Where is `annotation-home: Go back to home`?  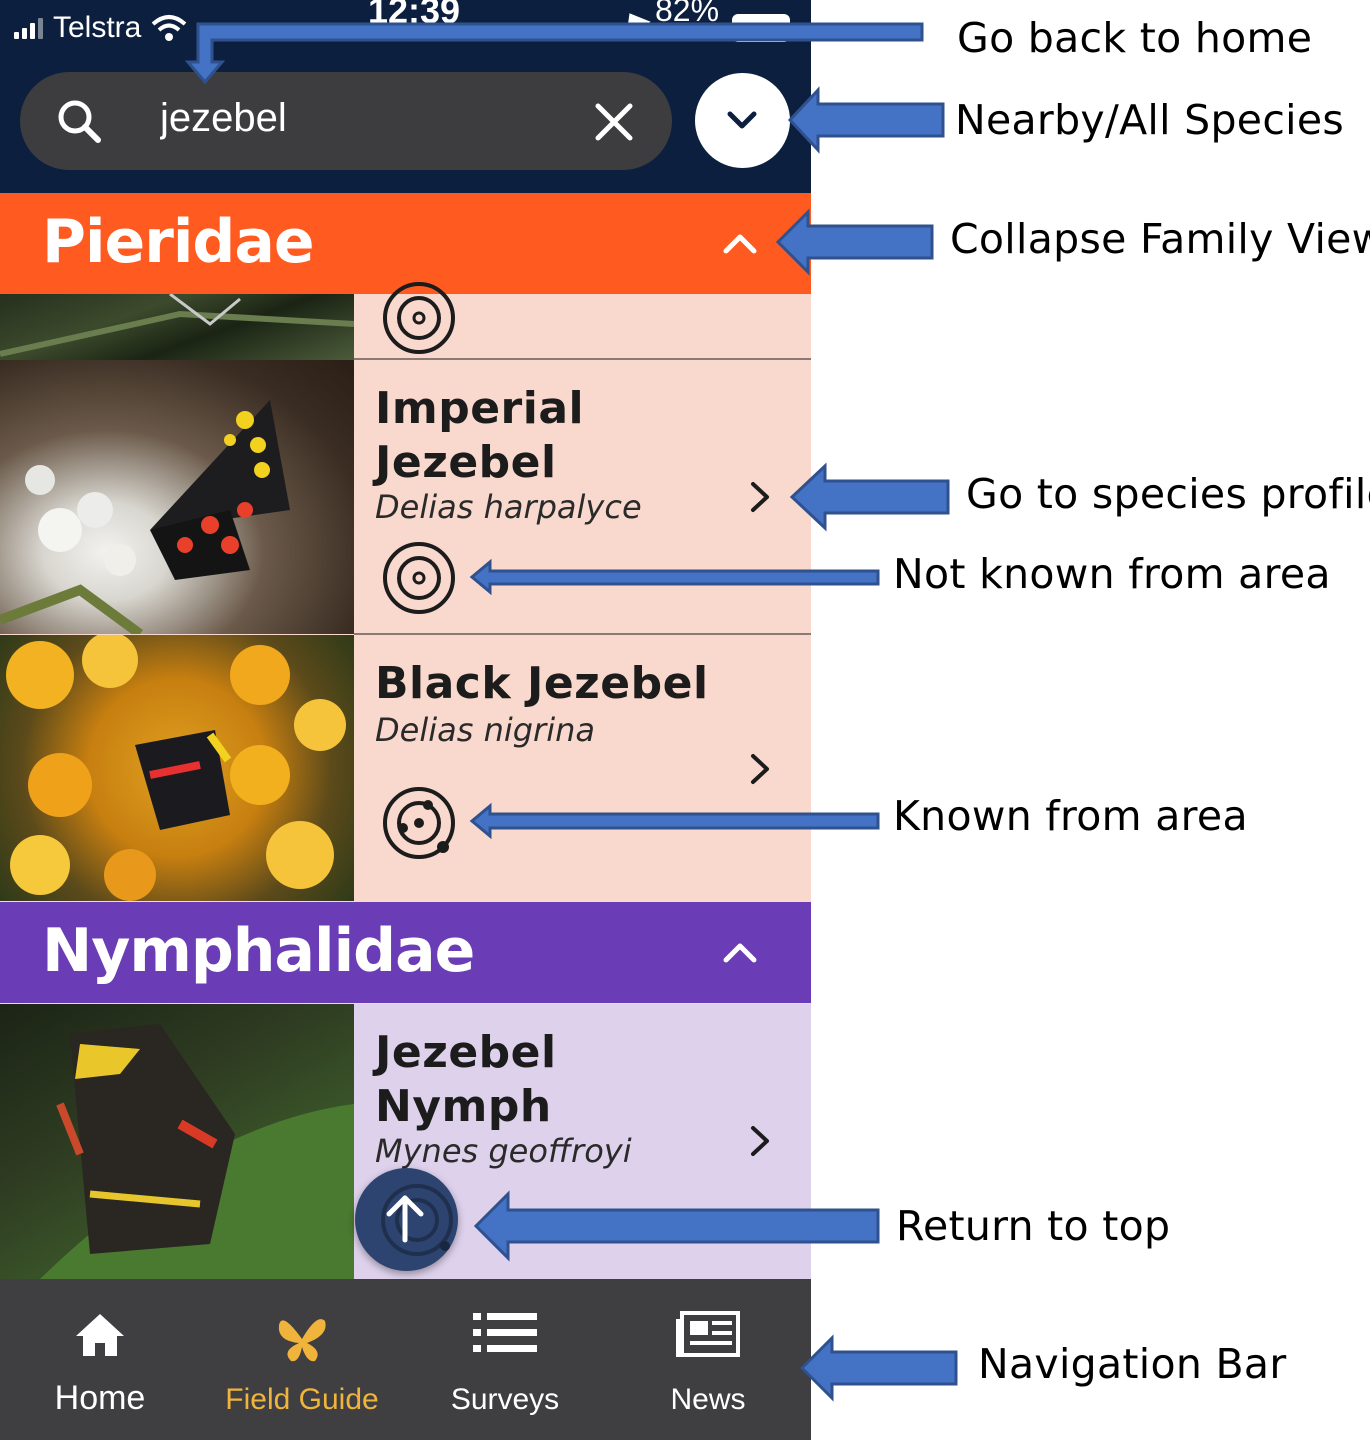
annotation-home: Go back to home is located at coordinates (1135, 38).